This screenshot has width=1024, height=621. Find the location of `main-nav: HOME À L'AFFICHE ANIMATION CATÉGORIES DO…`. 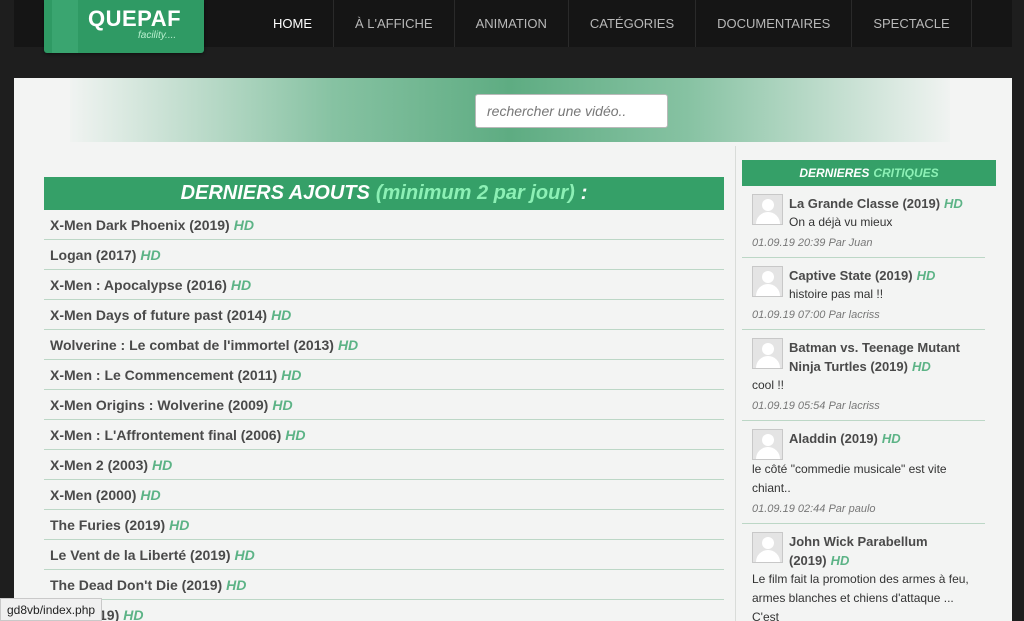

main-nav: HOME À L'AFFICHE ANIMATION CATÉGORIES DO… is located at coordinates (612, 23).